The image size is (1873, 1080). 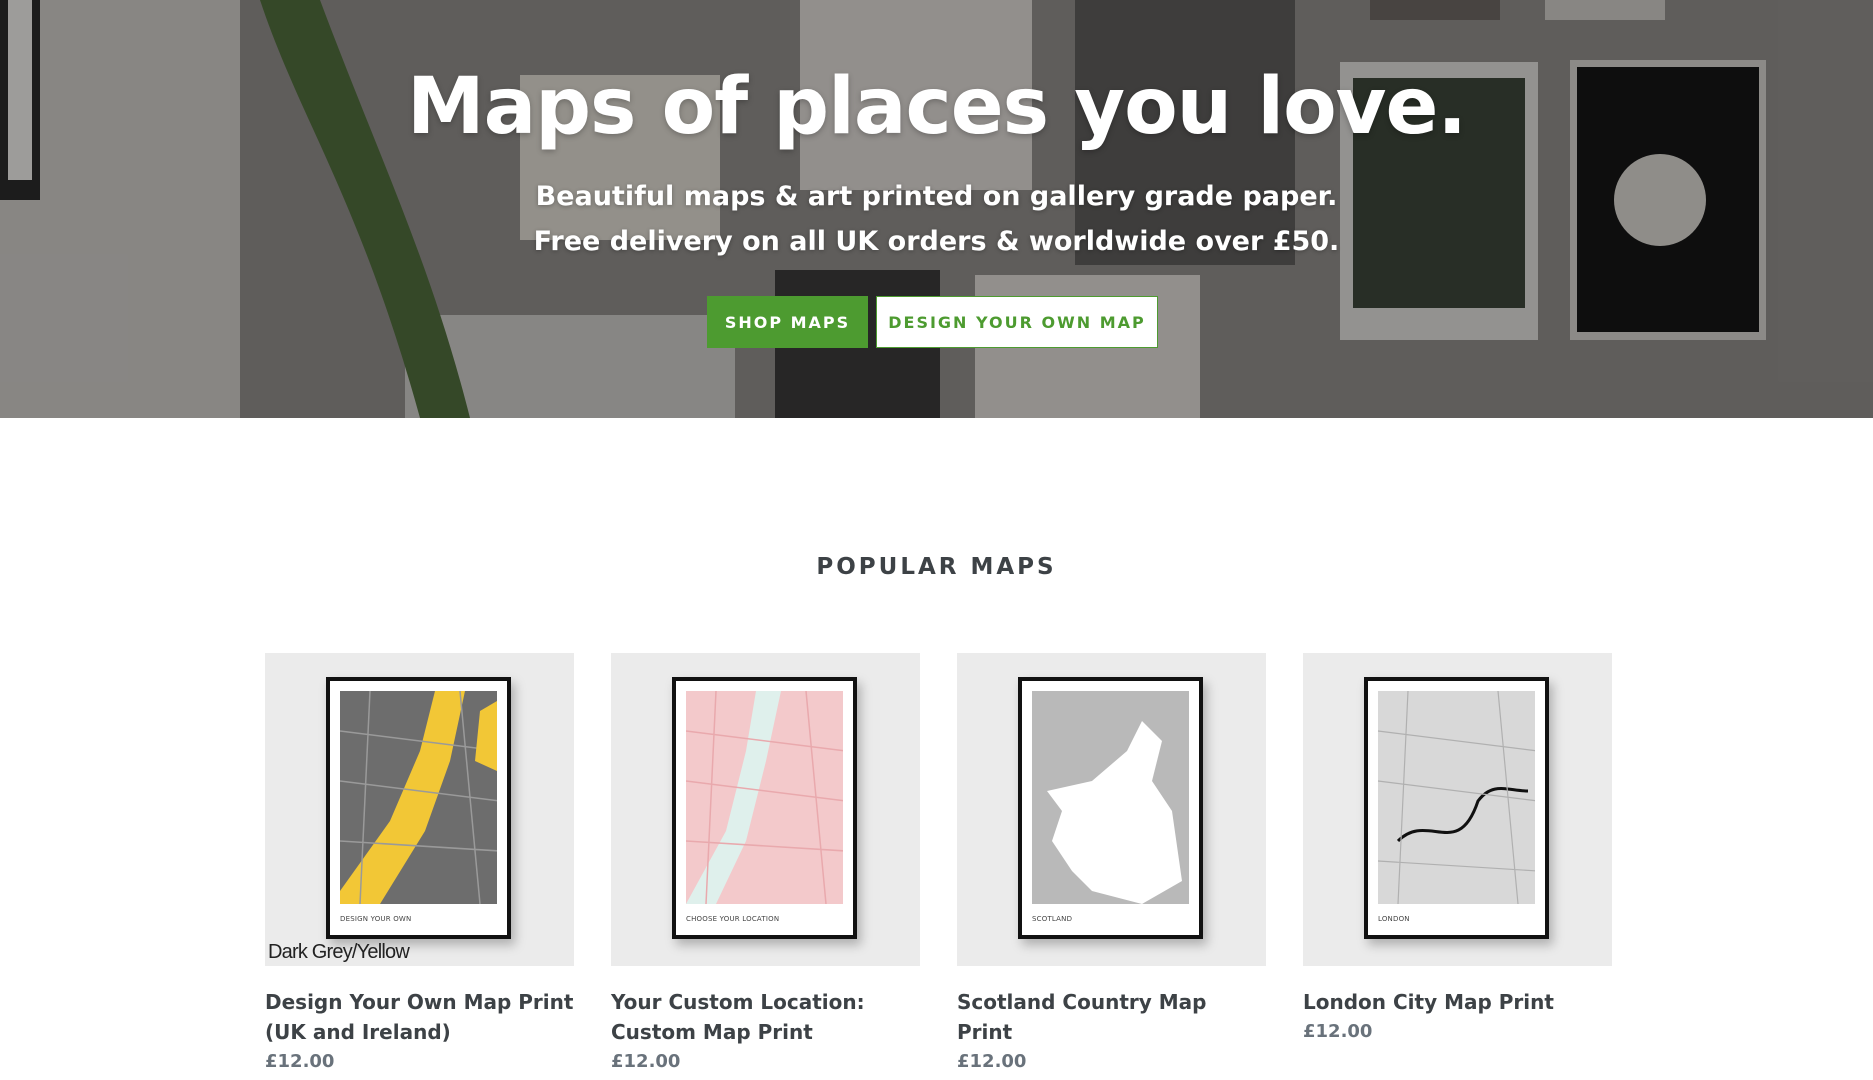 I want to click on framed-map-print: LONDON, so click(x=1456, y=808).